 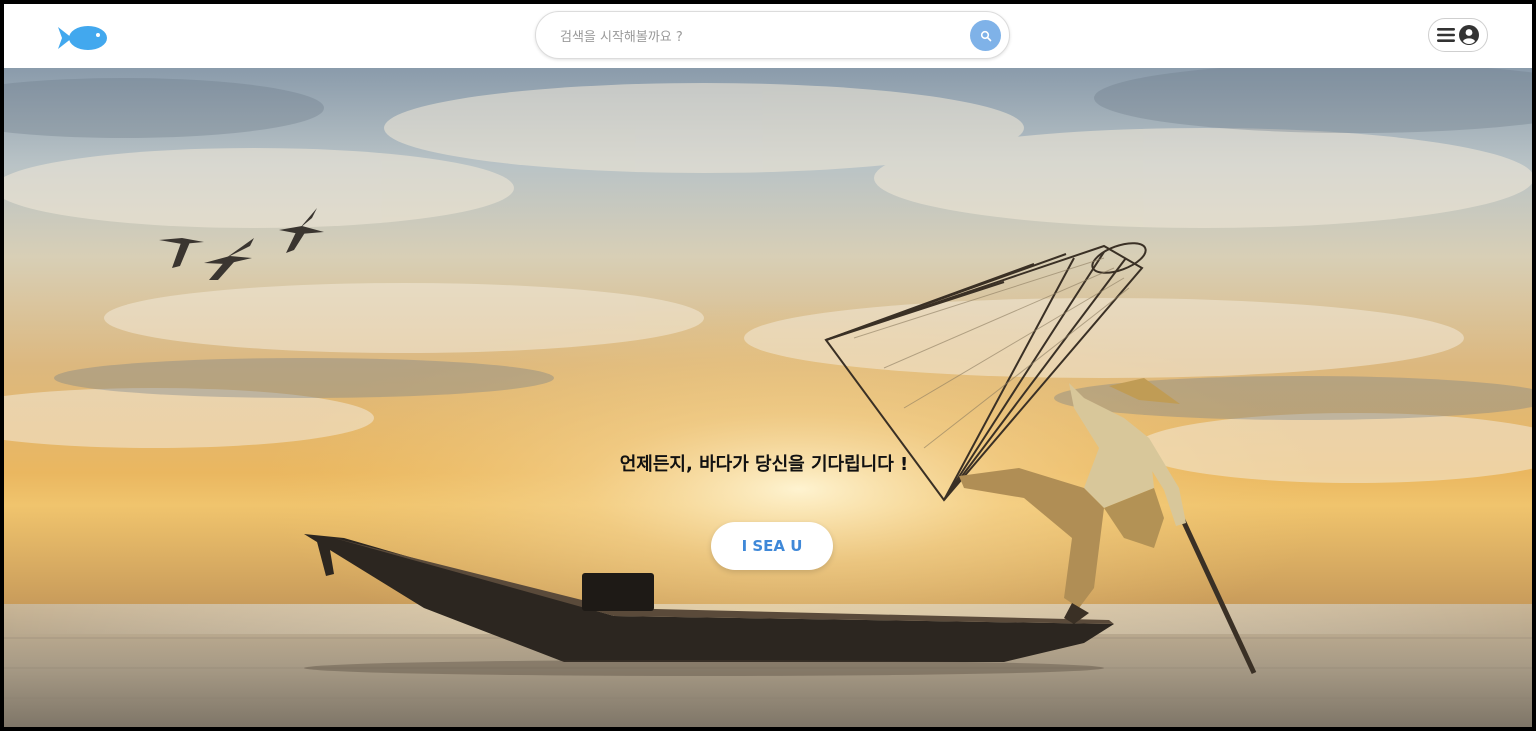 I want to click on search-icon, so click(x=985, y=35).